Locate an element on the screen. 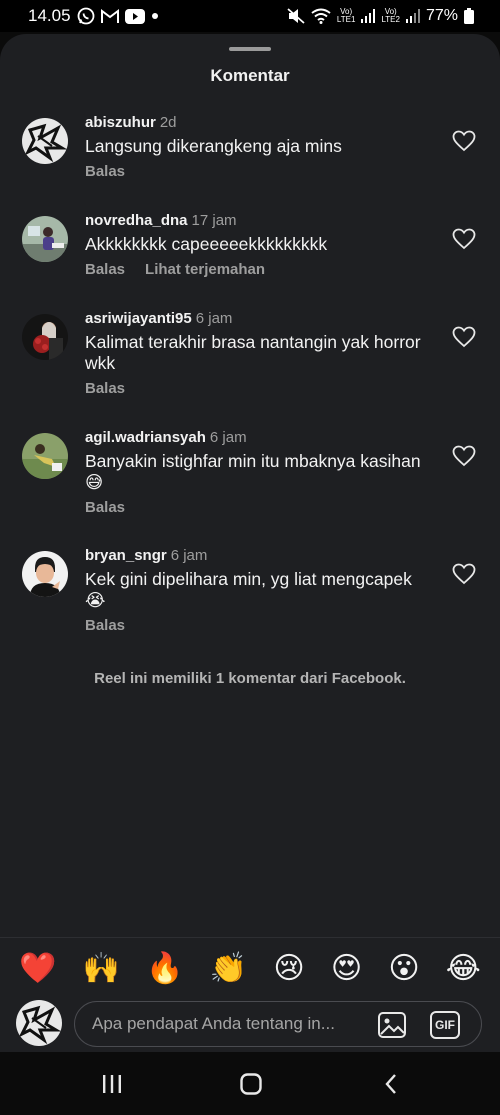 This screenshot has width=500, height=1115. recent-apps-icon is located at coordinates (112, 1084).